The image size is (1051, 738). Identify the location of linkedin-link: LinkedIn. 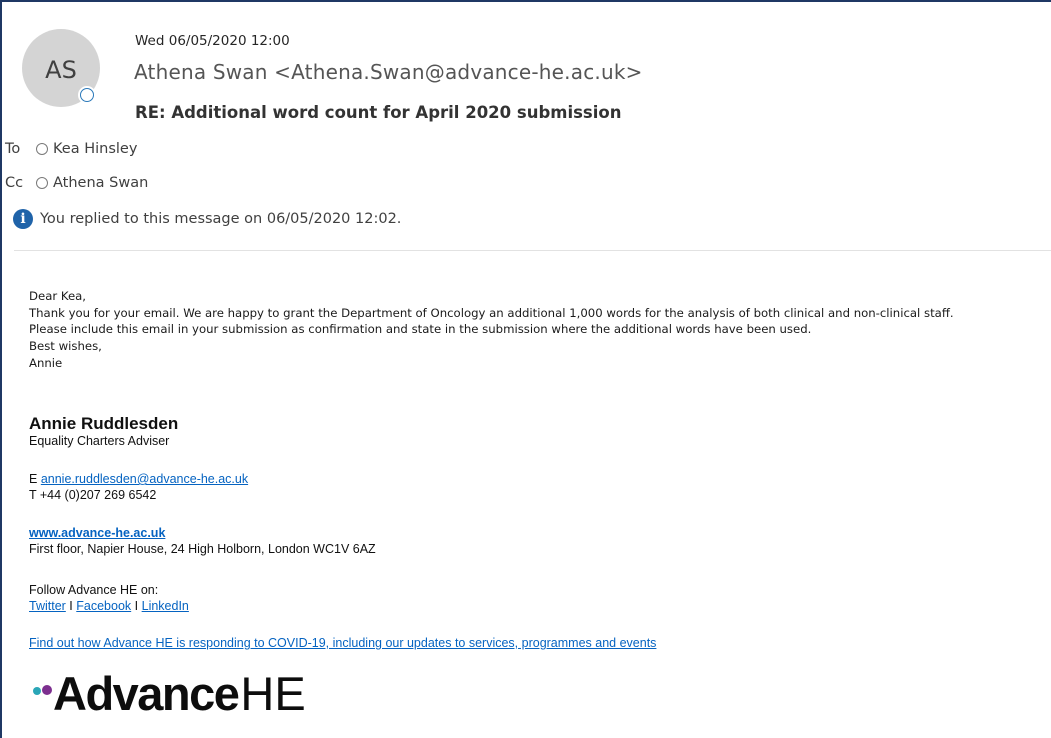
(165, 606).